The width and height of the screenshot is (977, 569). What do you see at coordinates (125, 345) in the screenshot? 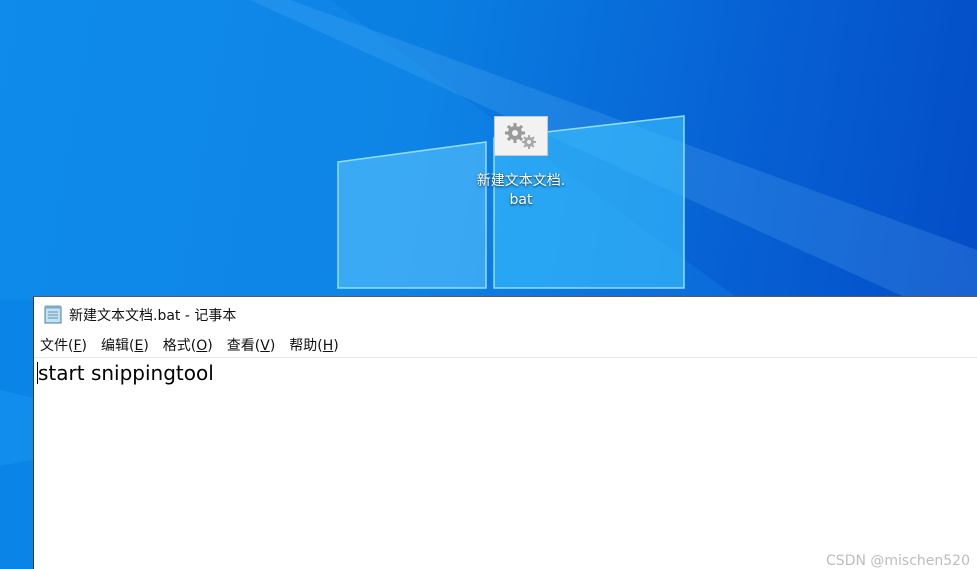
I see `menu-edit: 编辑(E)` at bounding box center [125, 345].